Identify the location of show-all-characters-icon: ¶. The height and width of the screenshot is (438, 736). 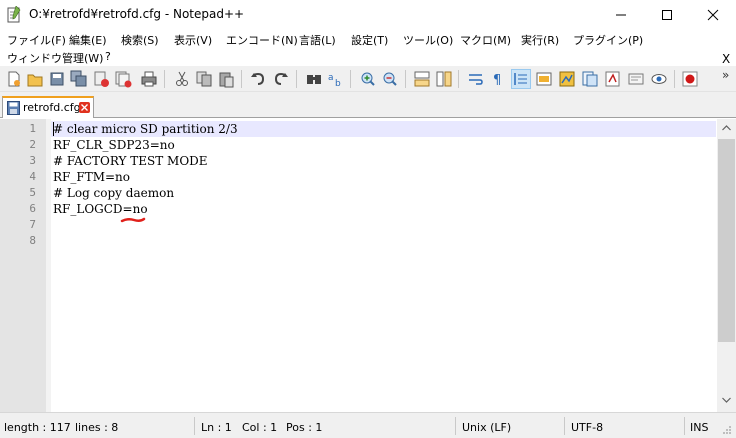
(497, 80).